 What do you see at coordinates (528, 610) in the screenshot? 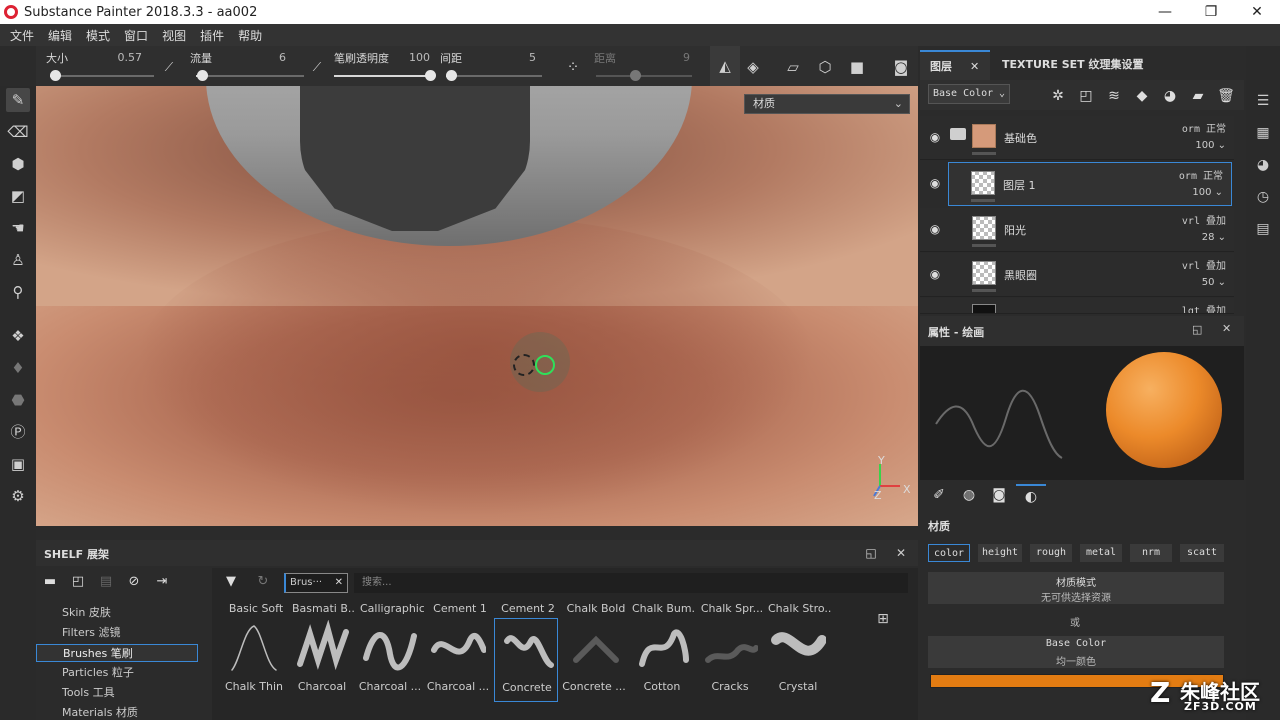
I see `brush-top-label: Cement 2` at bounding box center [528, 610].